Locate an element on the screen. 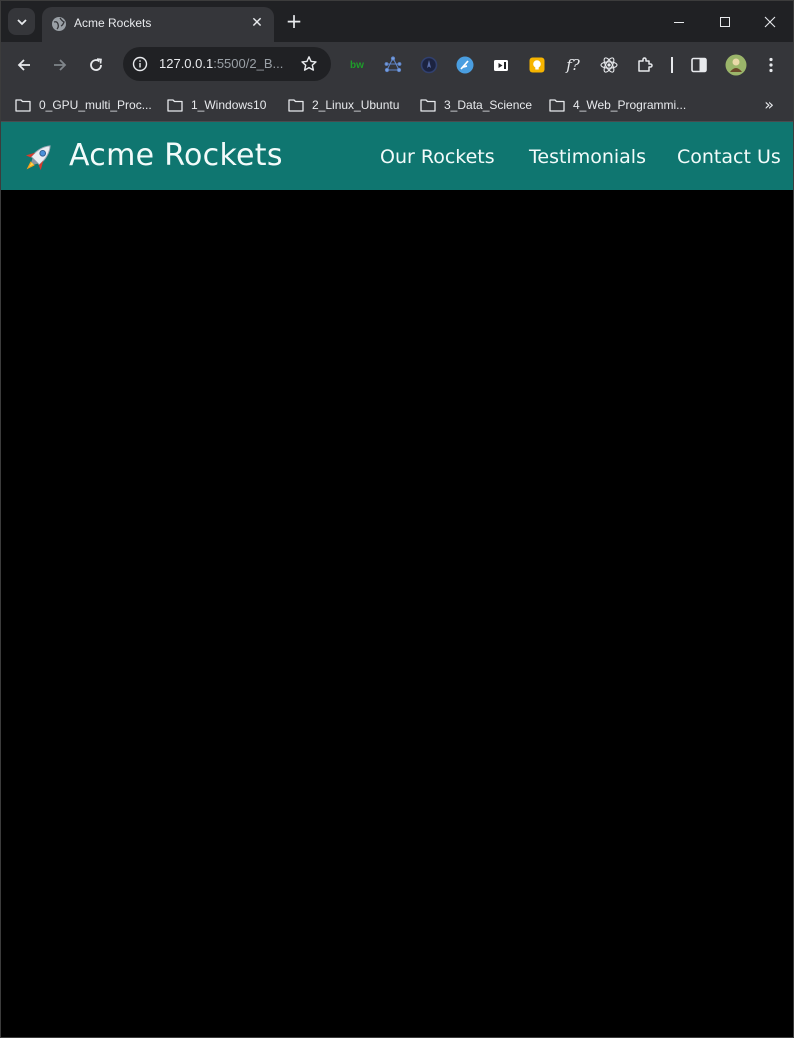 The image size is (794, 1038). bw-icon: bw is located at coordinates (357, 65).